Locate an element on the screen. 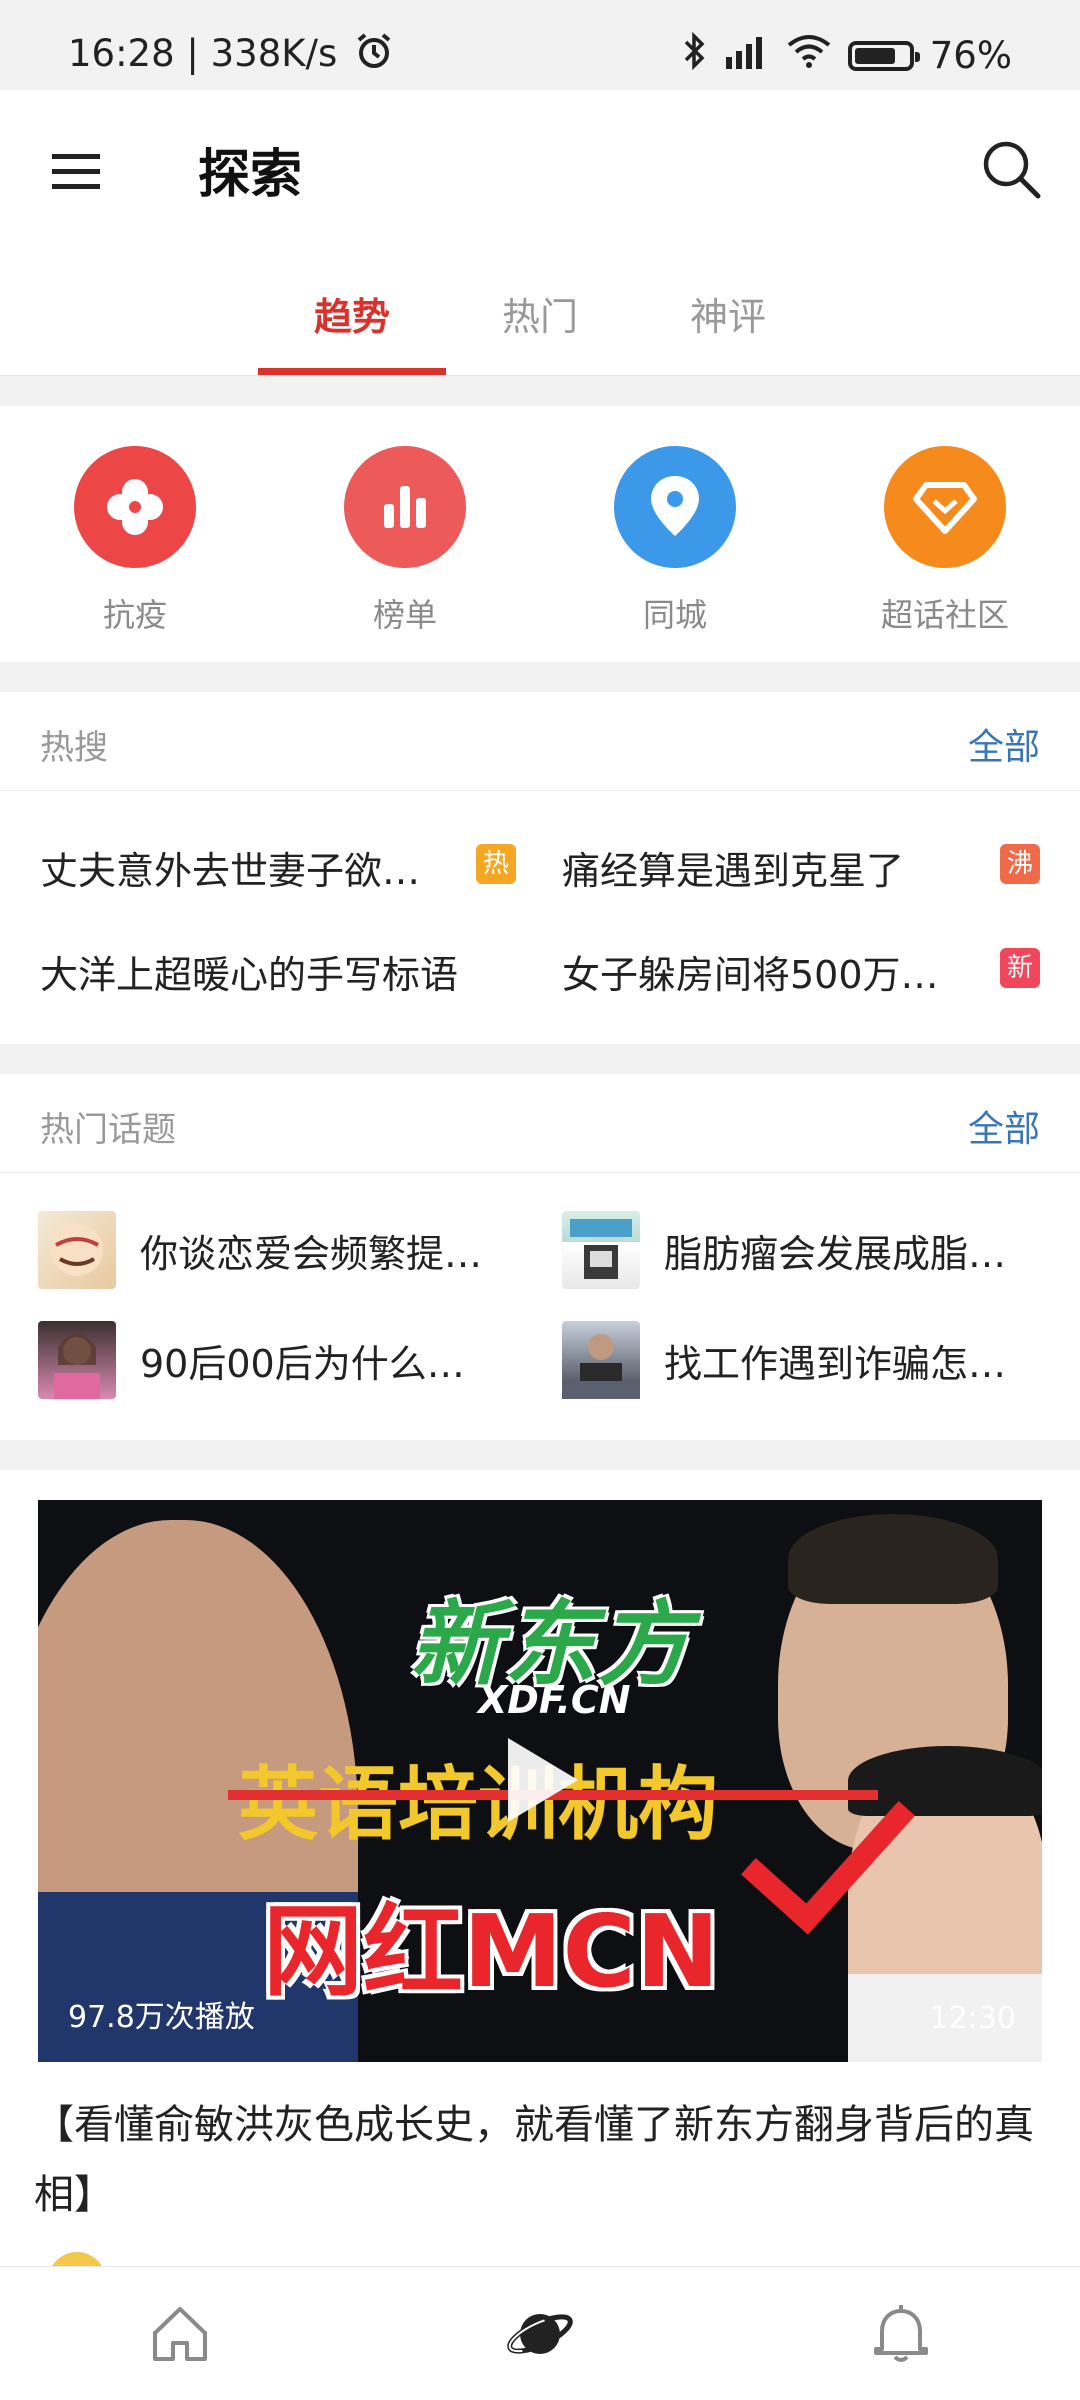 This screenshot has width=1080, height=2400. quick-link-supertopic: 超话社区 is located at coordinates (945, 541).